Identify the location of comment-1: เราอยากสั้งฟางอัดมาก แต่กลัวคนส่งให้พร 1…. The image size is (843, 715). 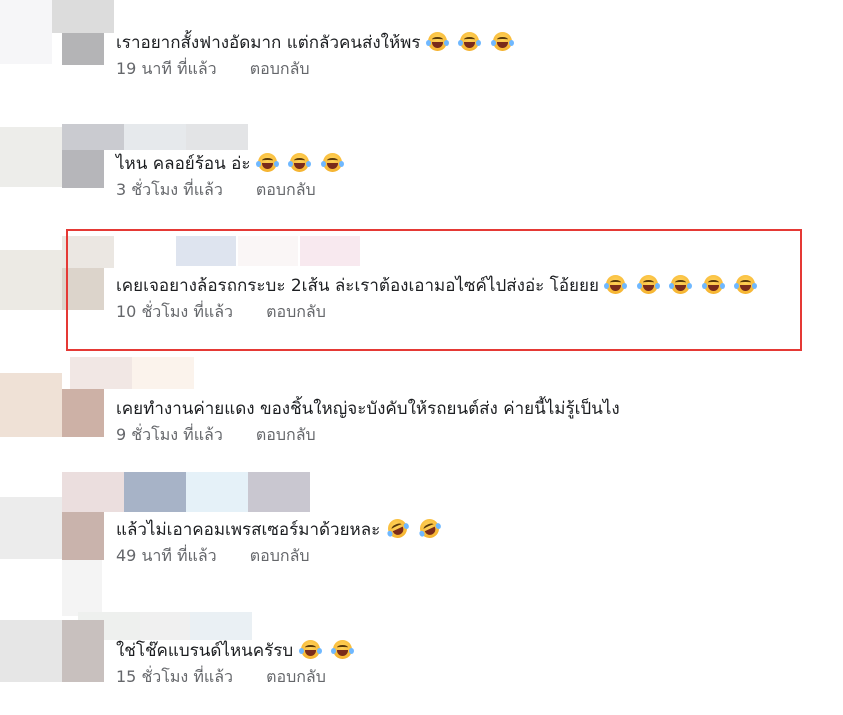
(466, 56).